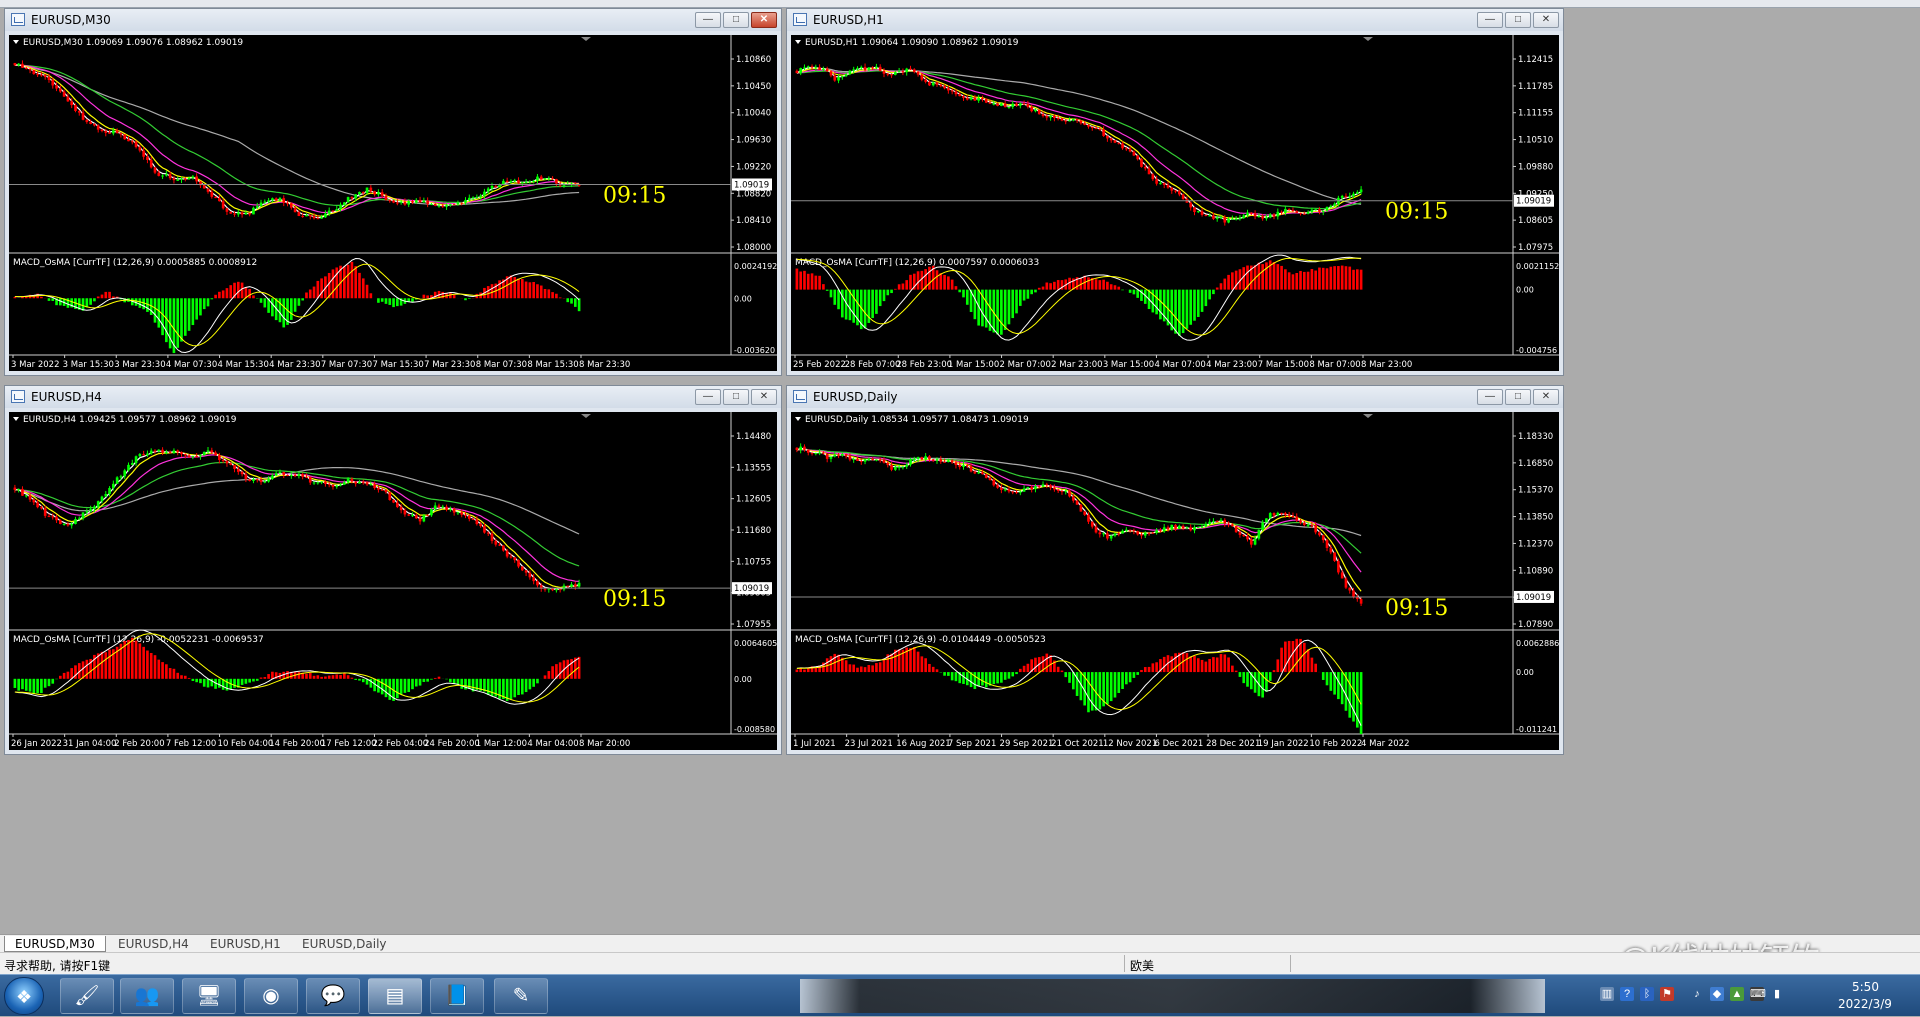 The image size is (1920, 1017). I want to click on price-tick-label: 1.12605, so click(753, 500).